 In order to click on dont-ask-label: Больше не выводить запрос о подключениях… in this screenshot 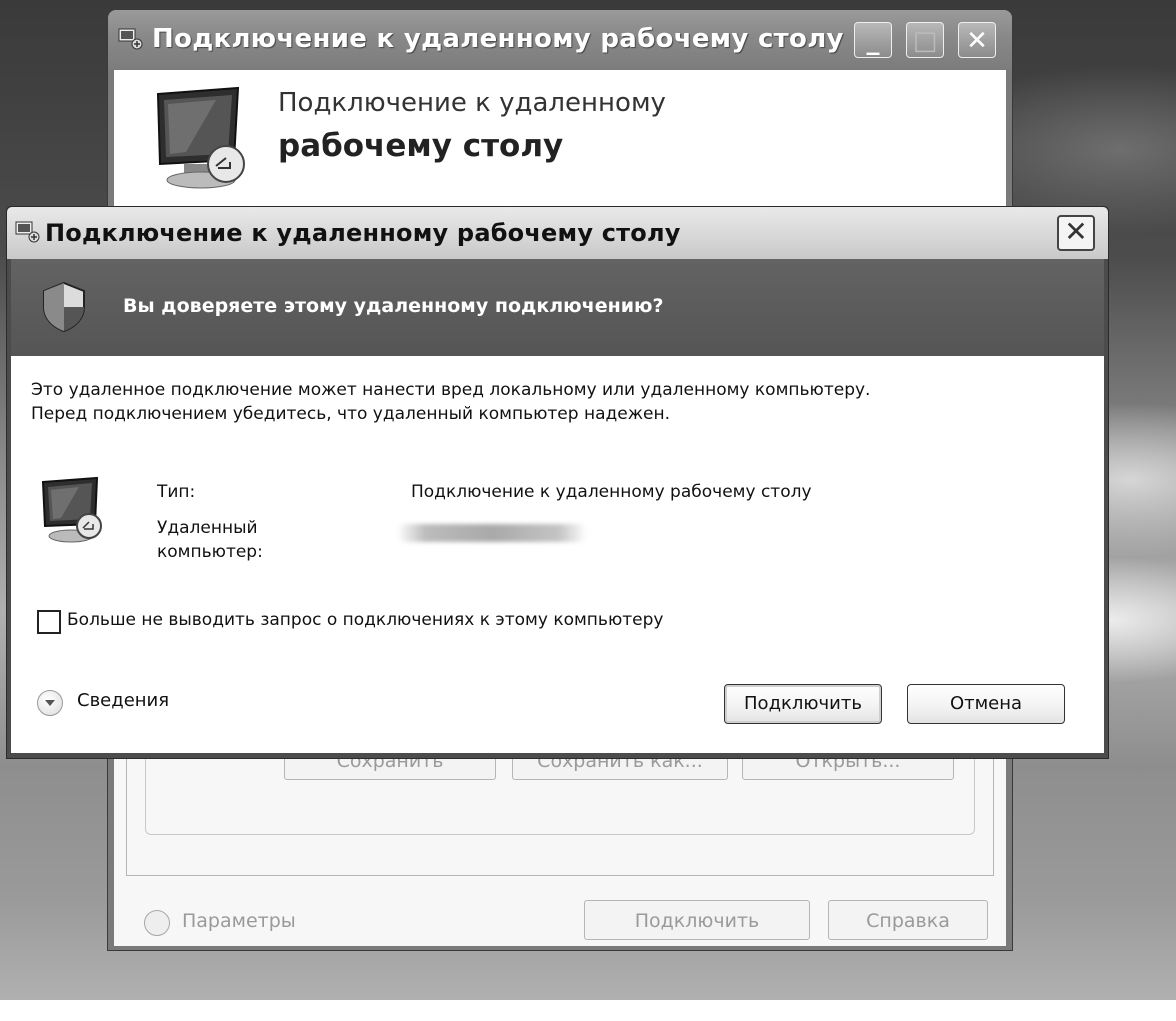, I will do `click(365, 620)`.